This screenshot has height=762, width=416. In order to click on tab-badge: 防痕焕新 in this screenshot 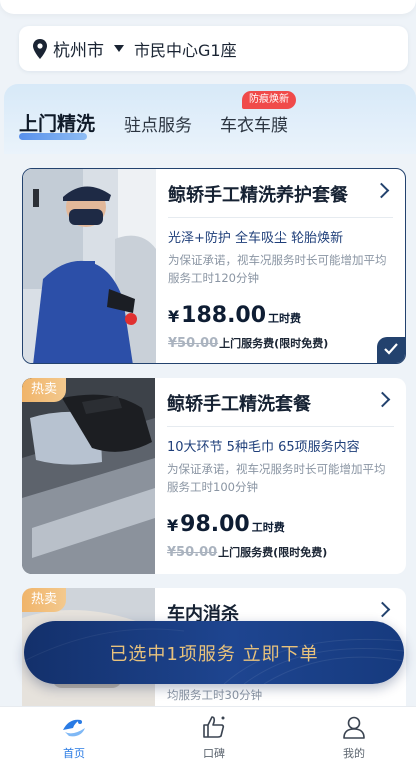, I will do `click(269, 100)`.